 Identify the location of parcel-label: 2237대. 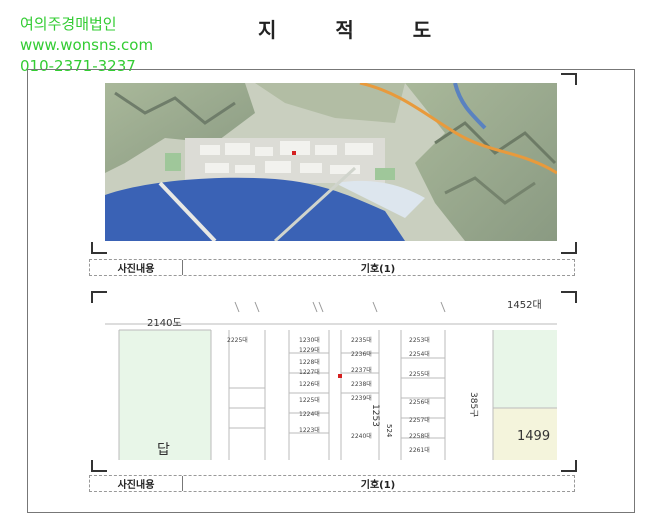
(361, 370).